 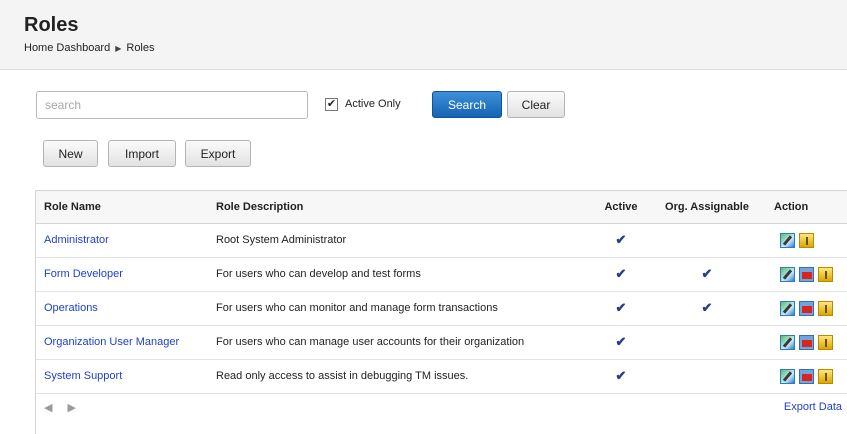 What do you see at coordinates (373, 104) in the screenshot?
I see `active-only-label: Active Only` at bounding box center [373, 104].